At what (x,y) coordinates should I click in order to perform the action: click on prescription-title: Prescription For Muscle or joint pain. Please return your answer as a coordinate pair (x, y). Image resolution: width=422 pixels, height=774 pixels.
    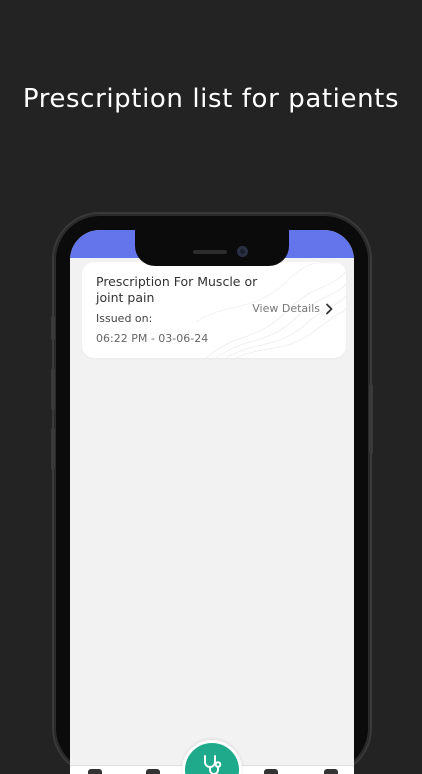
    Looking at the image, I should click on (177, 289).